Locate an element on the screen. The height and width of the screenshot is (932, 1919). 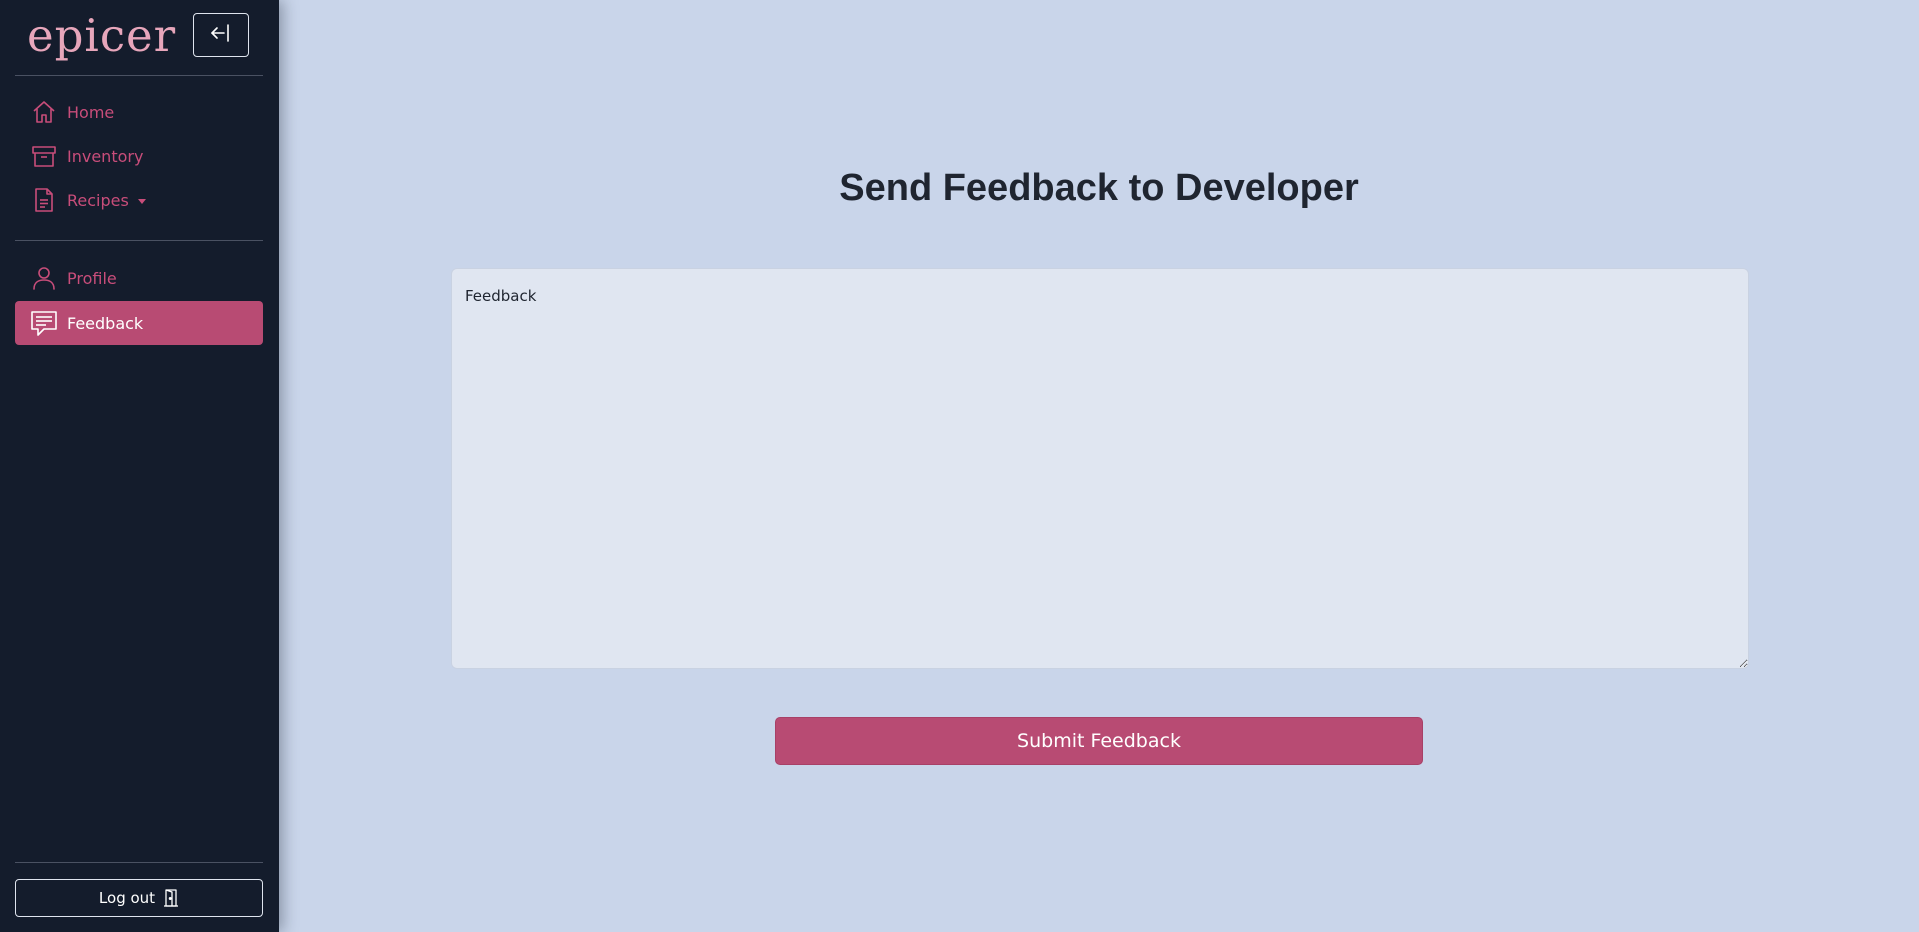
chat-bubble-icon is located at coordinates (44, 323).